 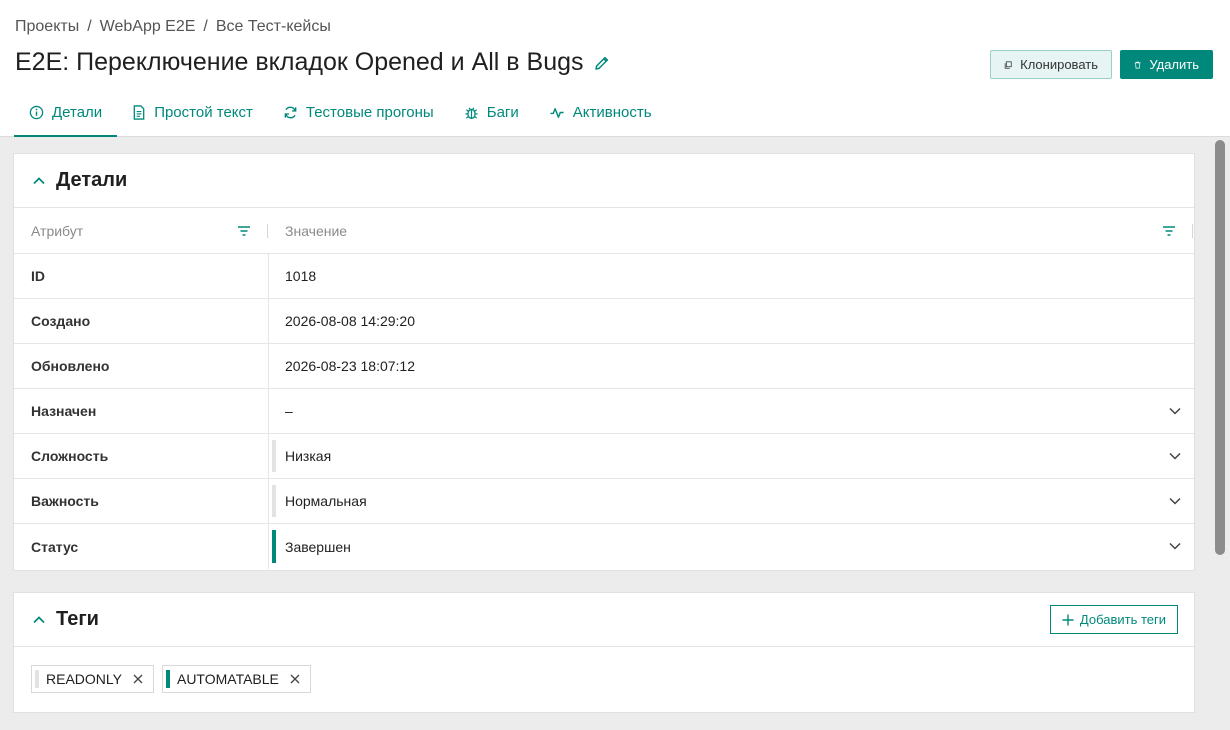 I want to click on tab-label: Баги, so click(x=502, y=112).